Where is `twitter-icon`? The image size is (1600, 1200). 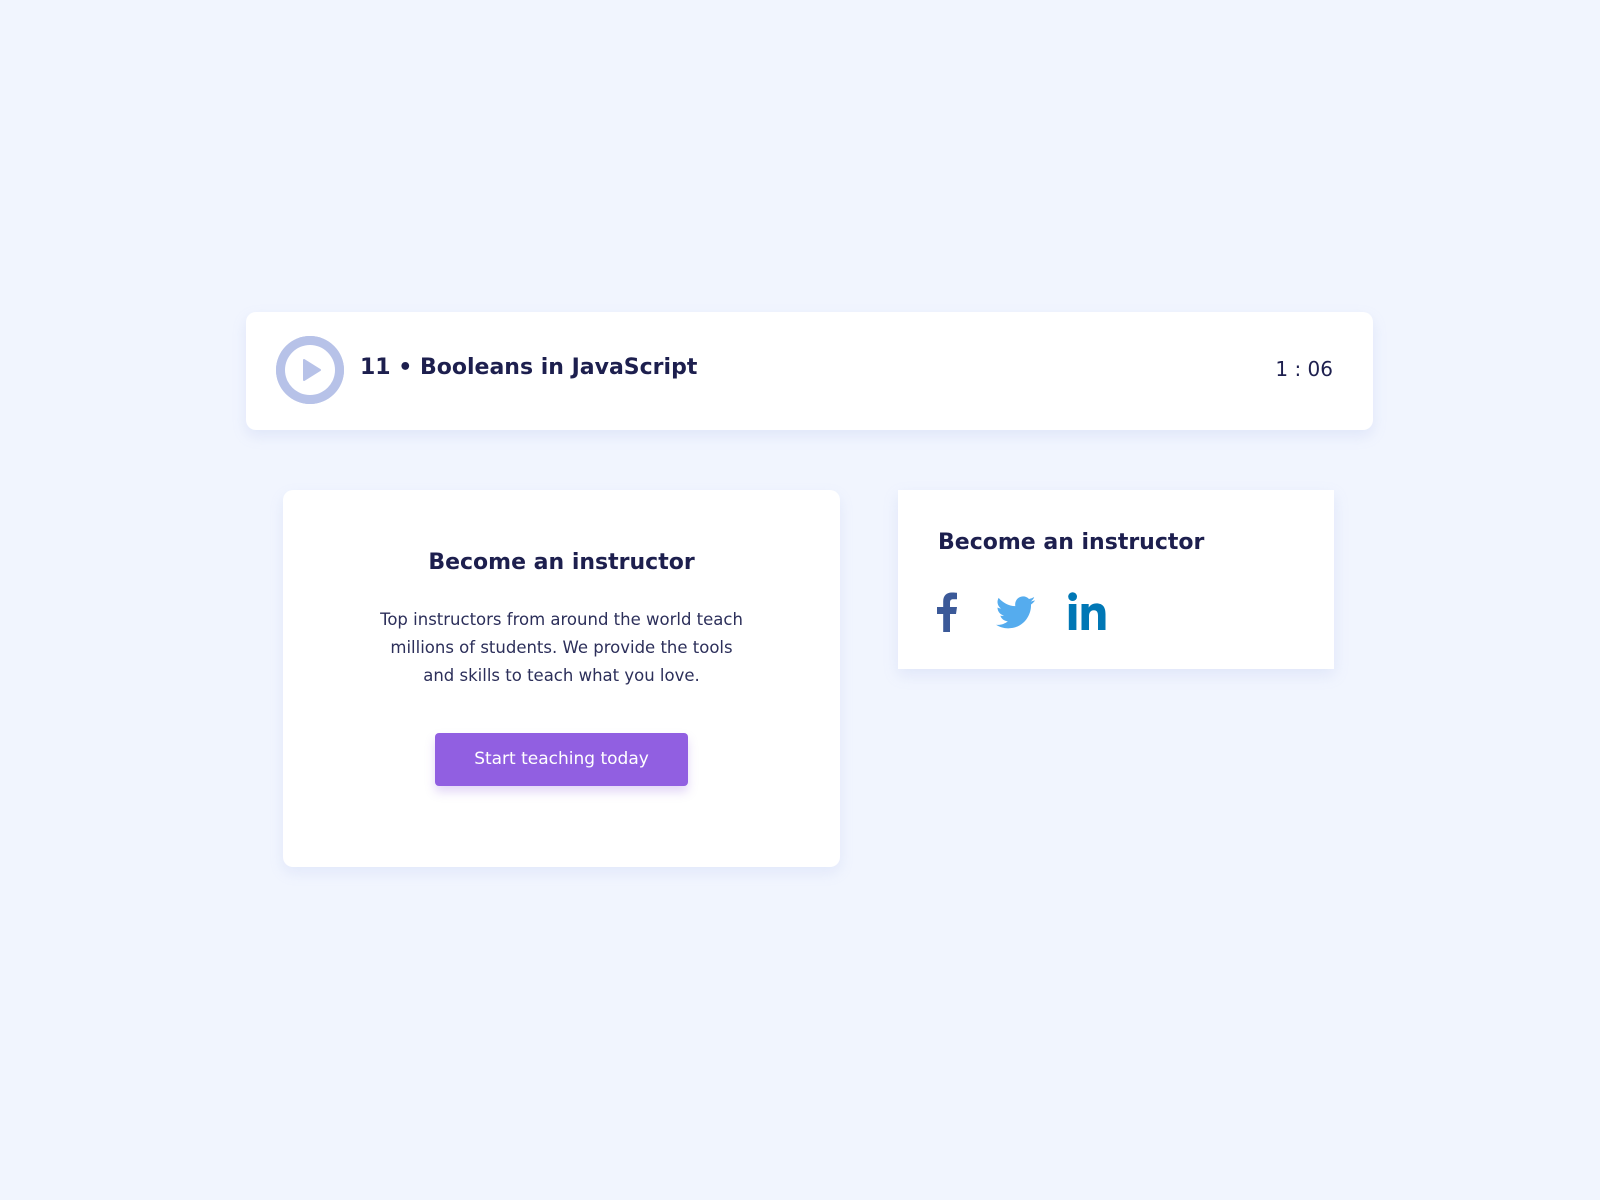 twitter-icon is located at coordinates (1016, 613).